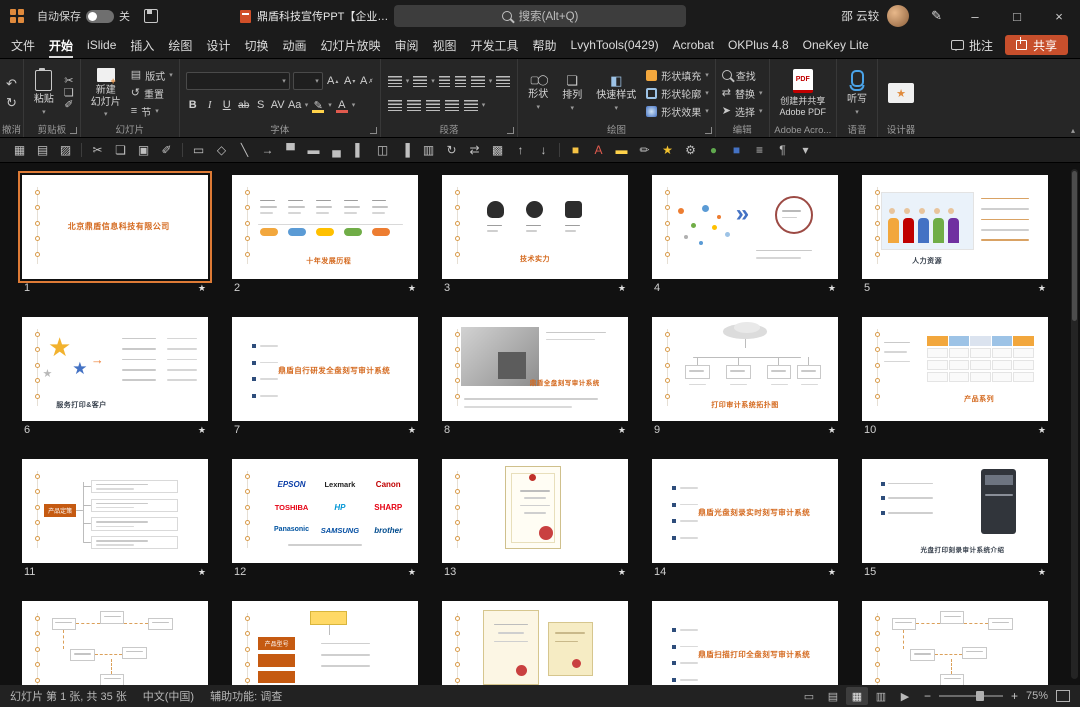 This screenshot has width=1080, height=707. Describe the element at coordinates (382, 150) in the screenshot. I see `align-center-icon: ◫` at that location.